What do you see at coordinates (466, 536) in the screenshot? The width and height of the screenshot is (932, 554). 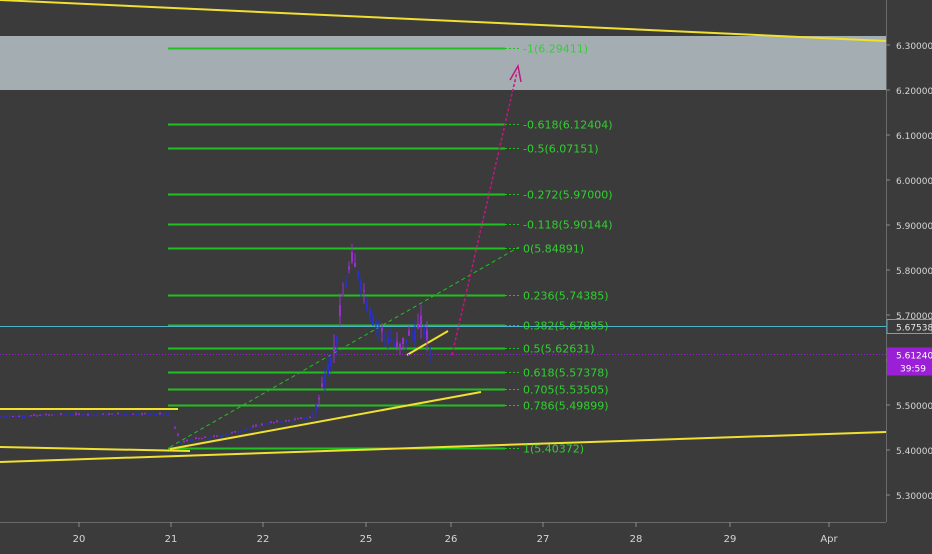 I see `time-axis-background` at bounding box center [466, 536].